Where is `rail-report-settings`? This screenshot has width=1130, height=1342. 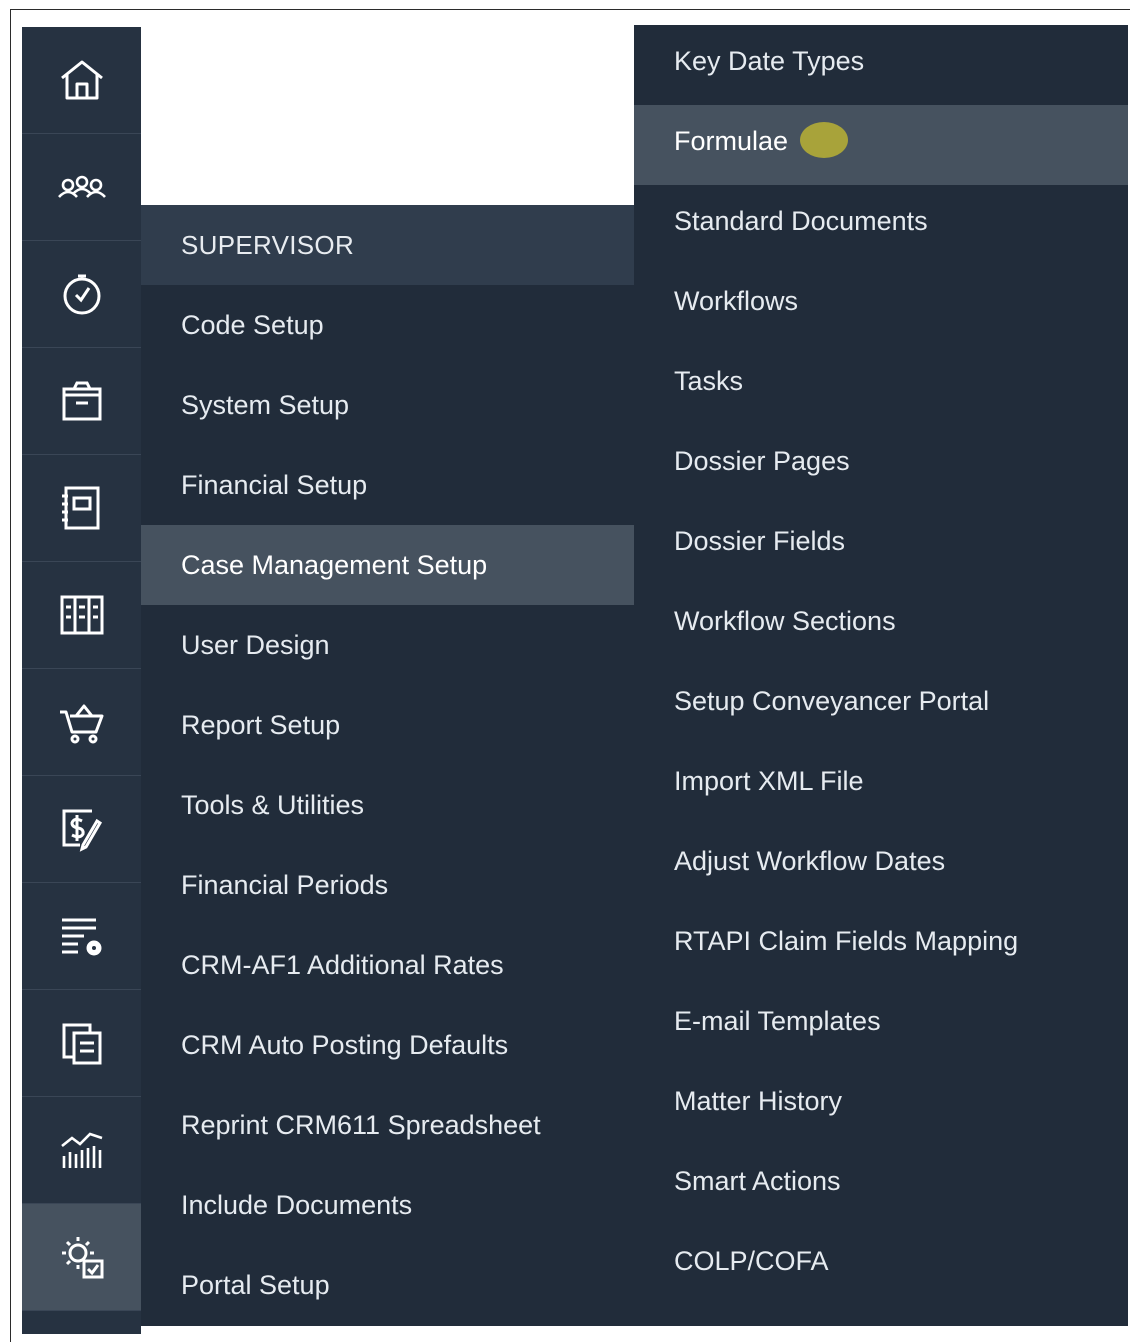
rail-report-settings is located at coordinates (81, 936).